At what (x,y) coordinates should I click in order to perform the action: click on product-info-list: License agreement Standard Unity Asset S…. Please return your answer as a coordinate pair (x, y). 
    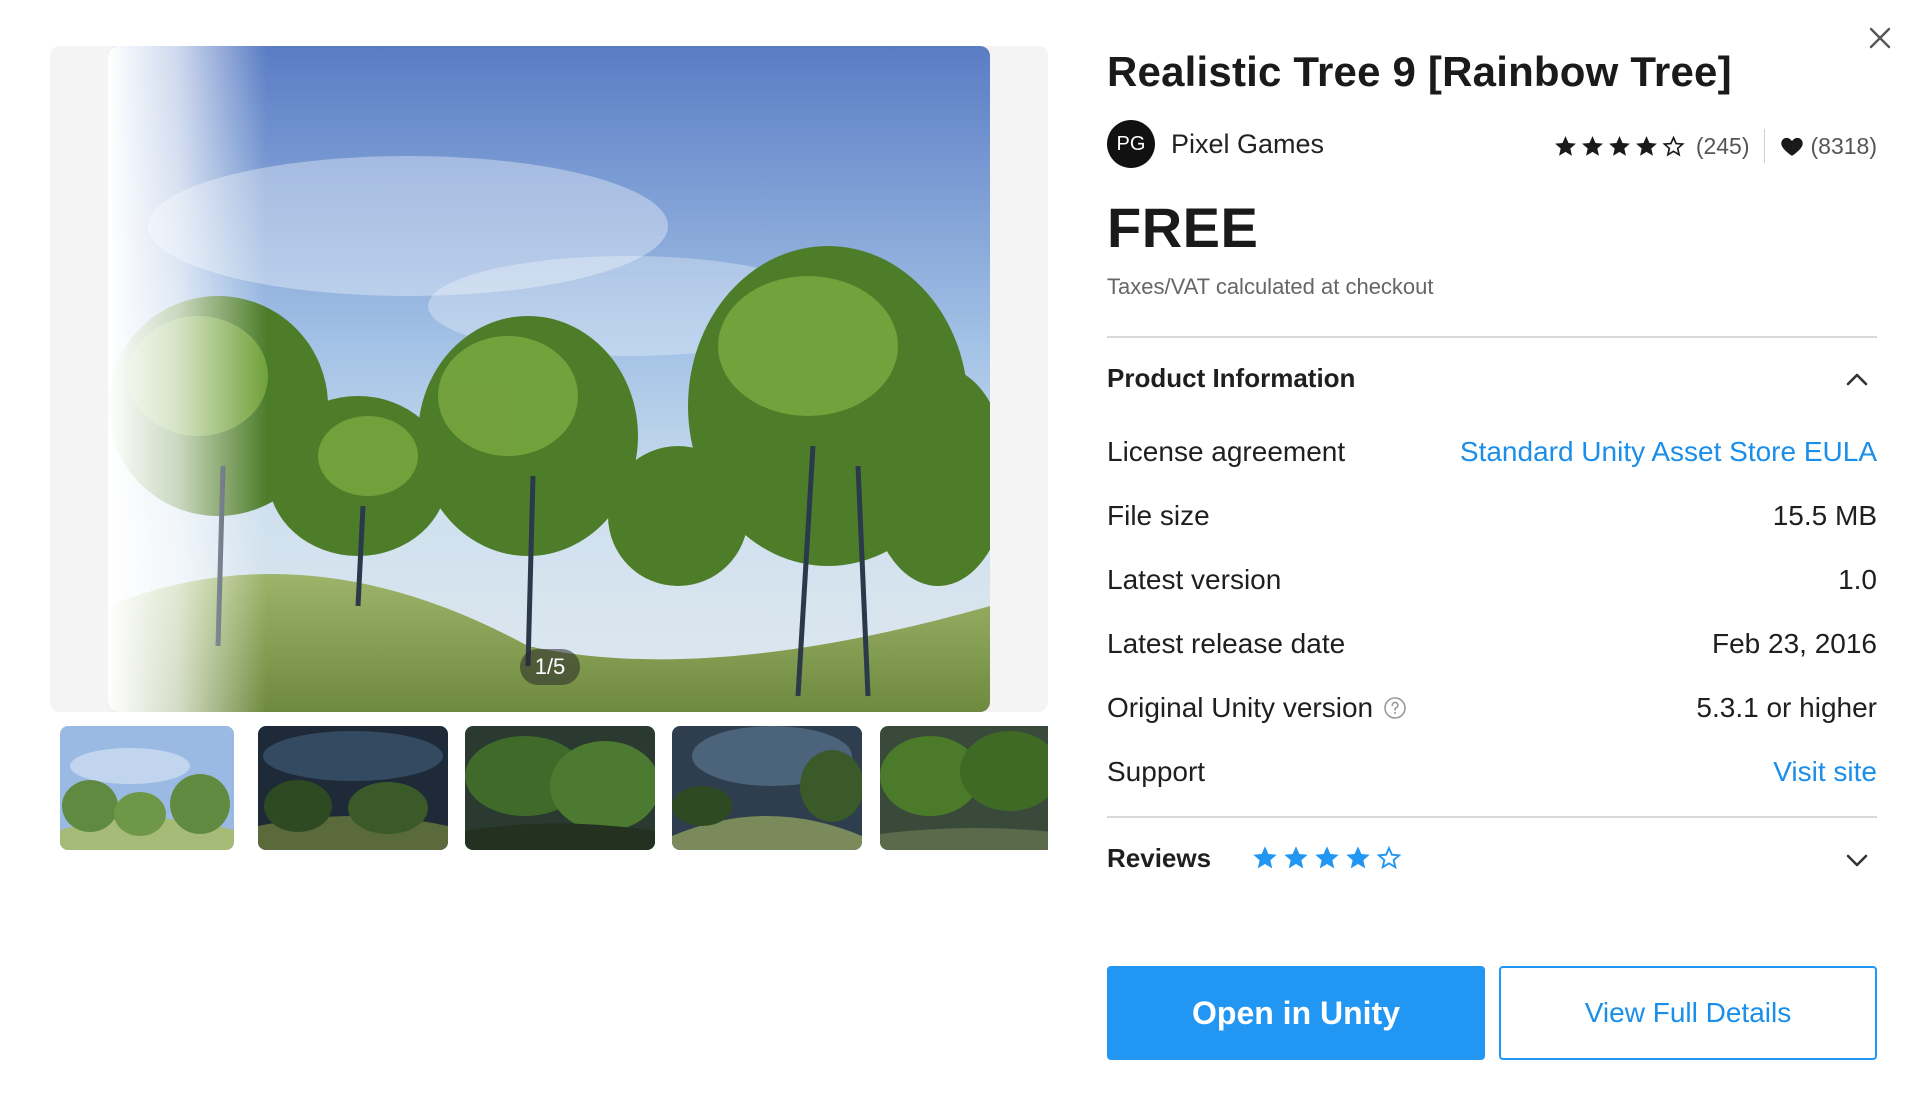
    Looking at the image, I should click on (1492, 612).